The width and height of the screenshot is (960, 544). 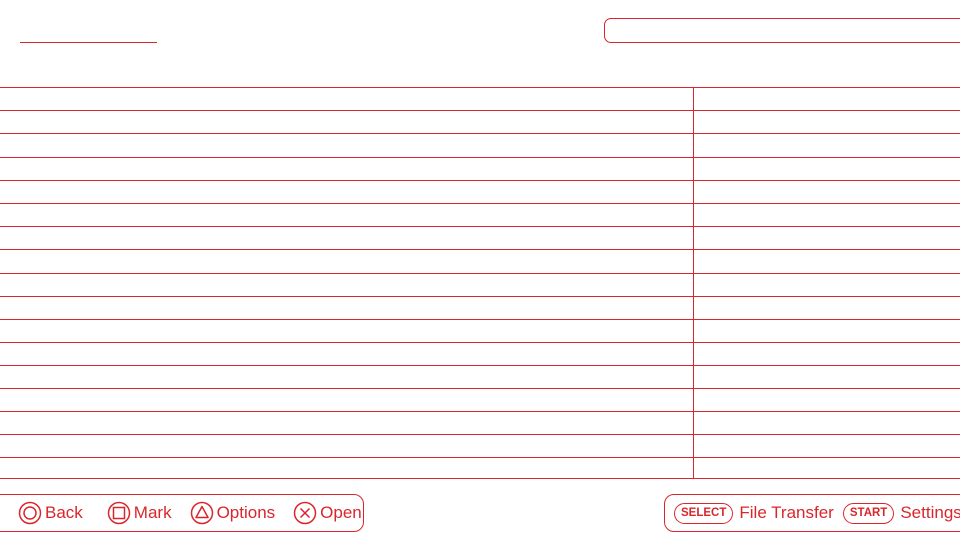 What do you see at coordinates (119, 513) in the screenshot?
I see `square-button-icon` at bounding box center [119, 513].